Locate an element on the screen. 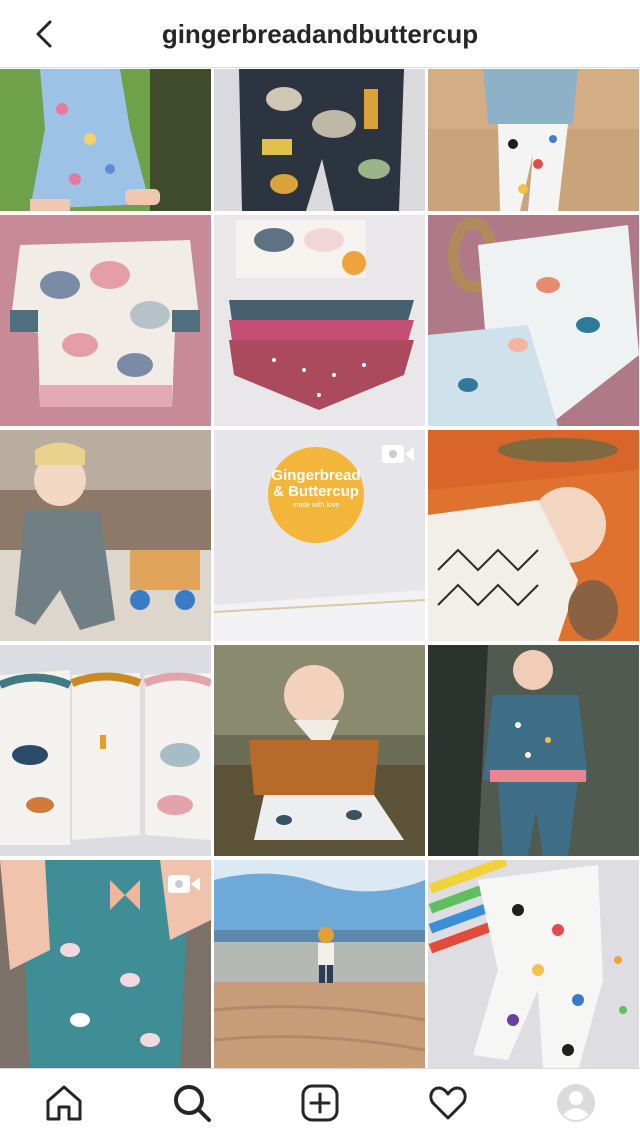 This screenshot has width=640, height=1138. profile-username-title: gingerbreadandbuttercup is located at coordinates (320, 34).